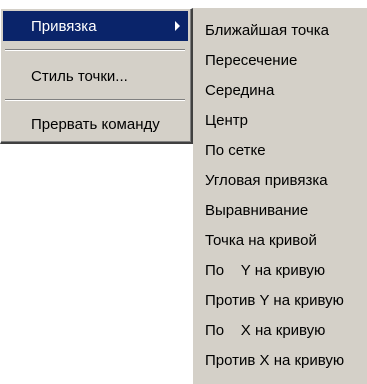 The image size is (367, 384). I want to click on submenu-item-angular-snap: Угловая привязка, so click(280, 180).